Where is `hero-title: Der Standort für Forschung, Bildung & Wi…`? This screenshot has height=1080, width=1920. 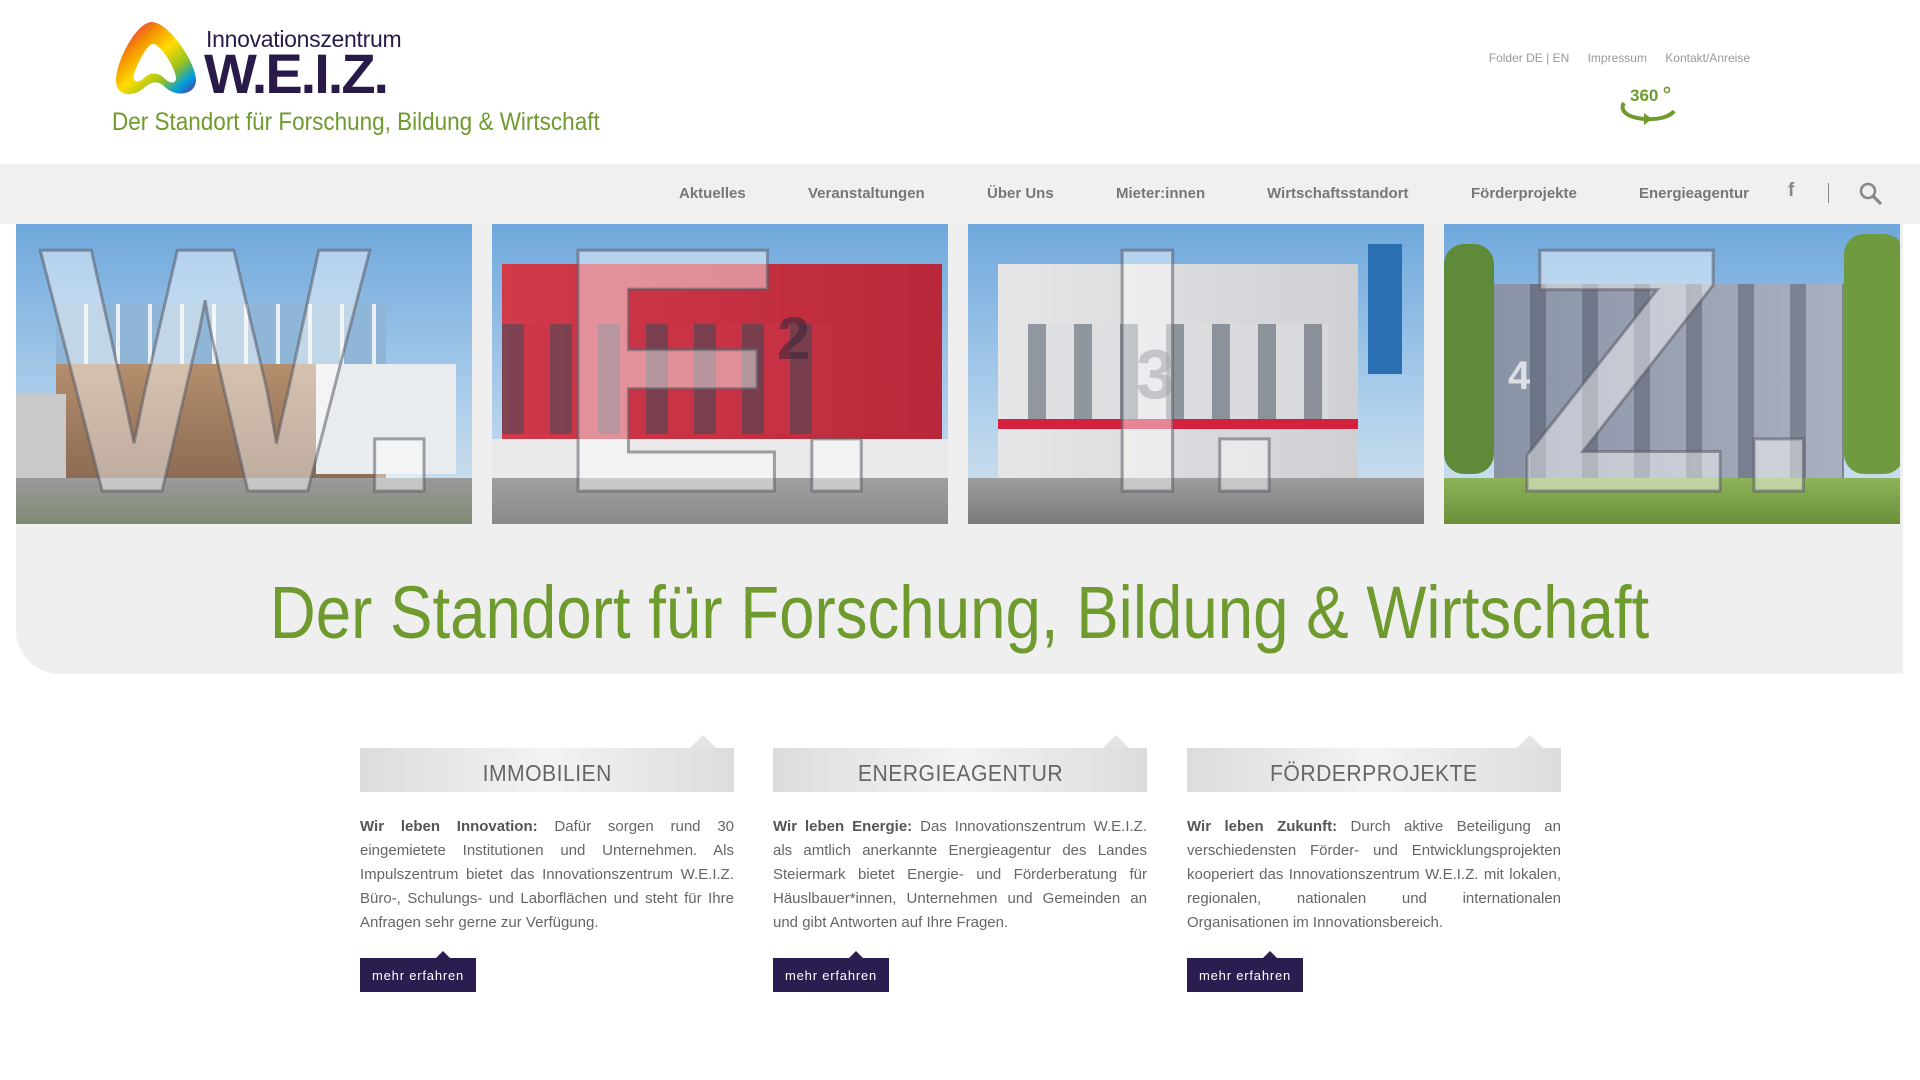 hero-title: Der Standort für Forschung, Bildung & Wi… is located at coordinates (959, 612).